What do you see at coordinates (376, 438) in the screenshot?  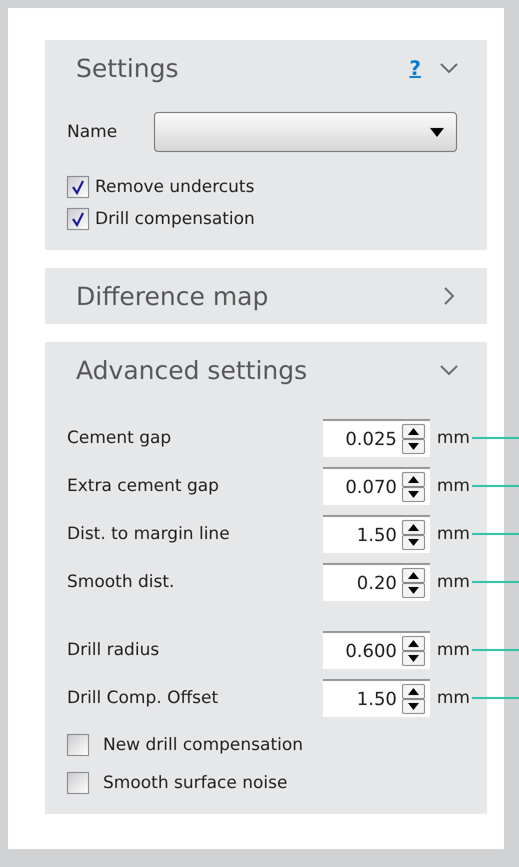 I see `number-field: 0.025` at bounding box center [376, 438].